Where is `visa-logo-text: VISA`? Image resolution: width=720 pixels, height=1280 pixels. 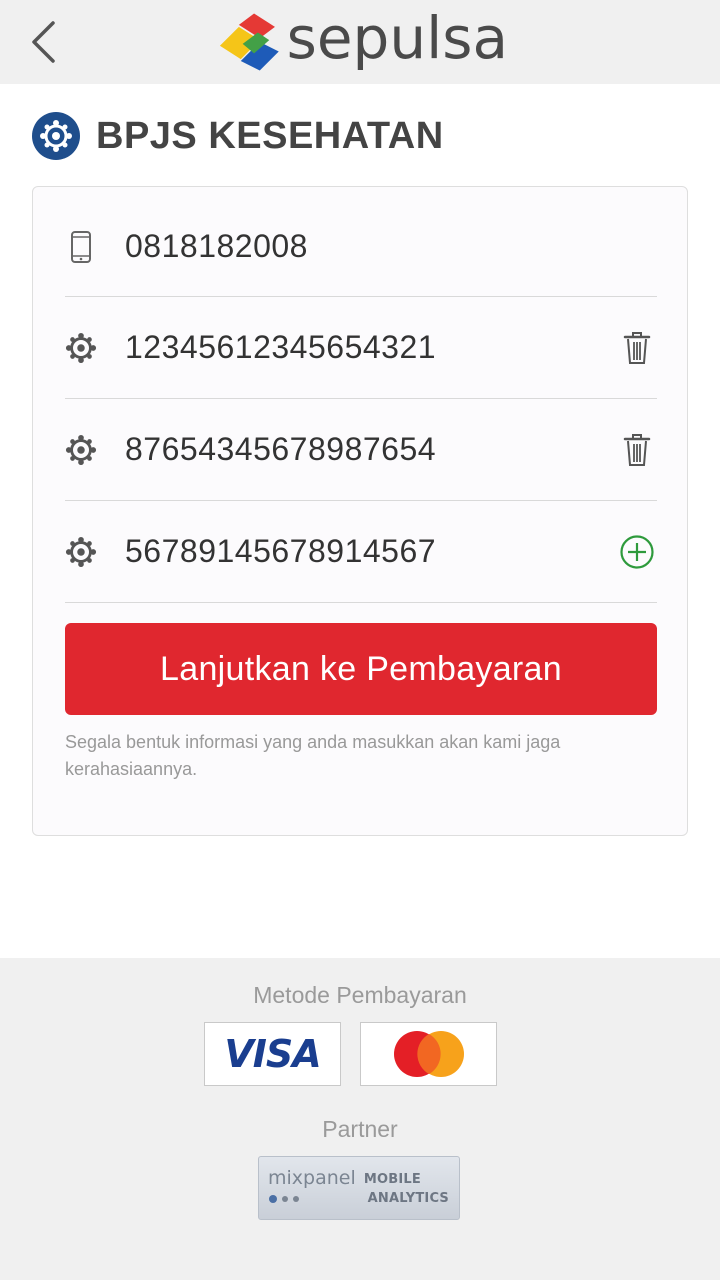
visa-logo-text: VISA is located at coordinates (272, 1054).